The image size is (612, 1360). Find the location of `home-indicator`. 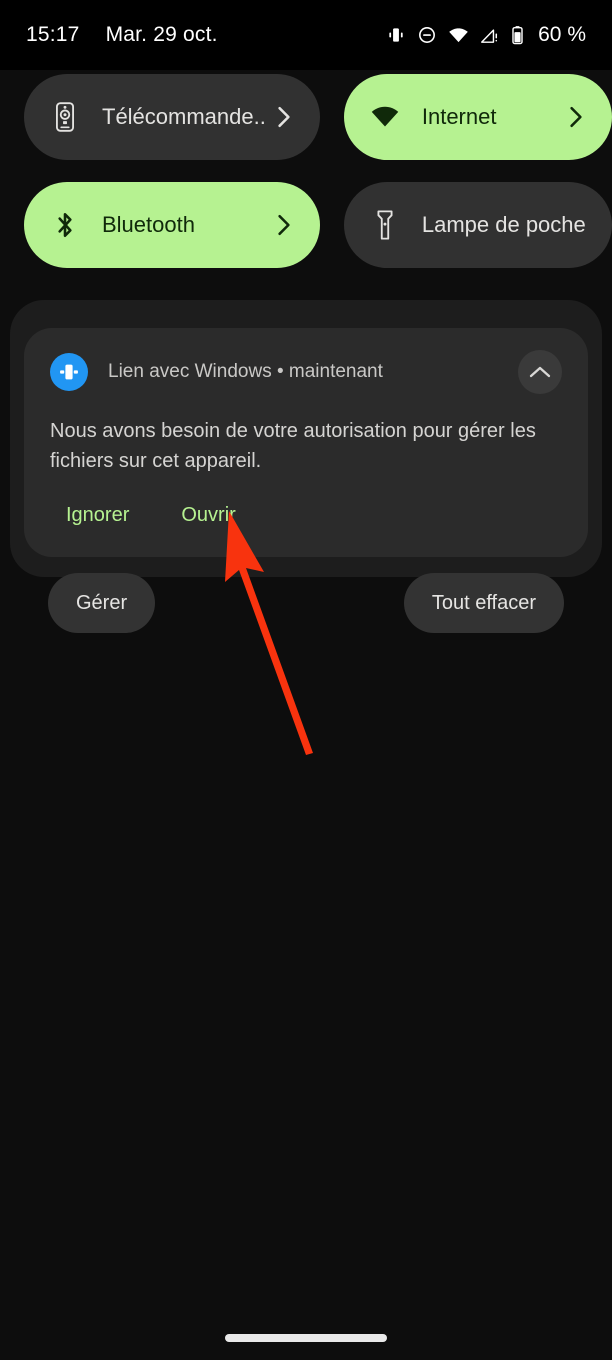

home-indicator is located at coordinates (306, 1338).